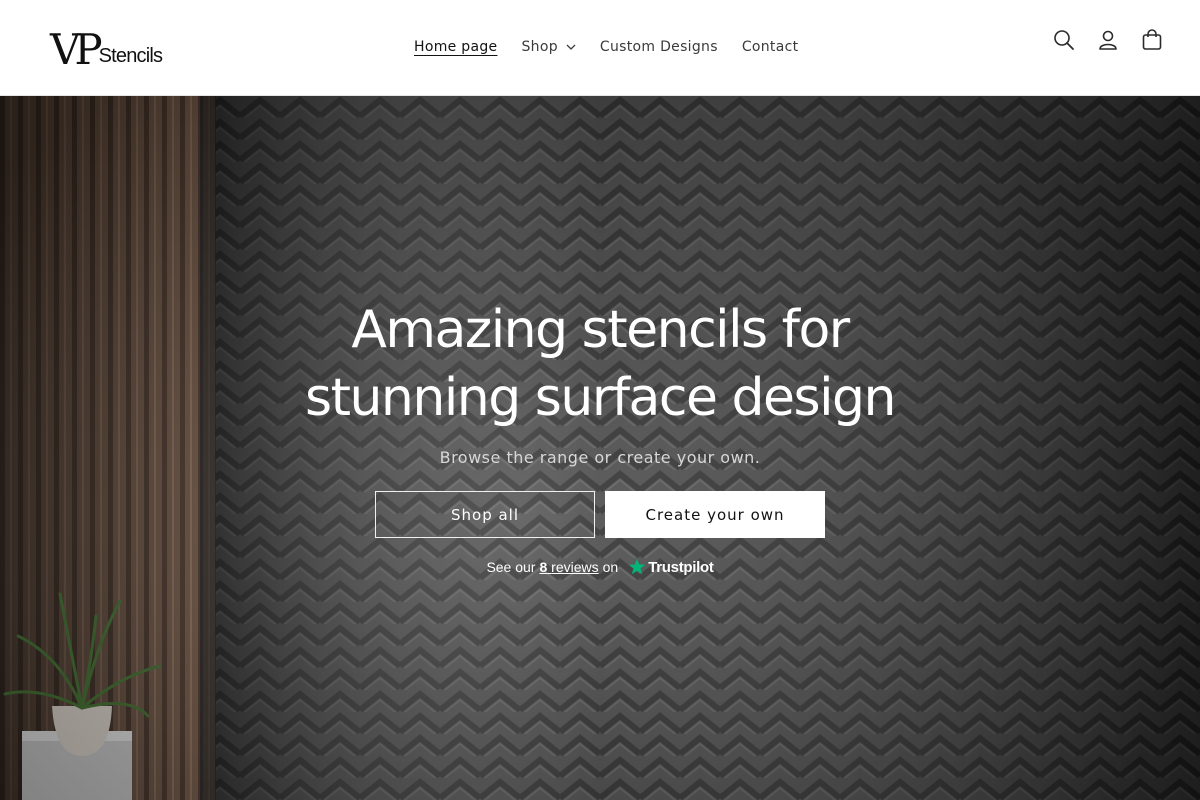 The height and width of the screenshot is (800, 1200). Describe the element at coordinates (543, 567) in the screenshot. I see `trustpilot-review-count: 8` at that location.